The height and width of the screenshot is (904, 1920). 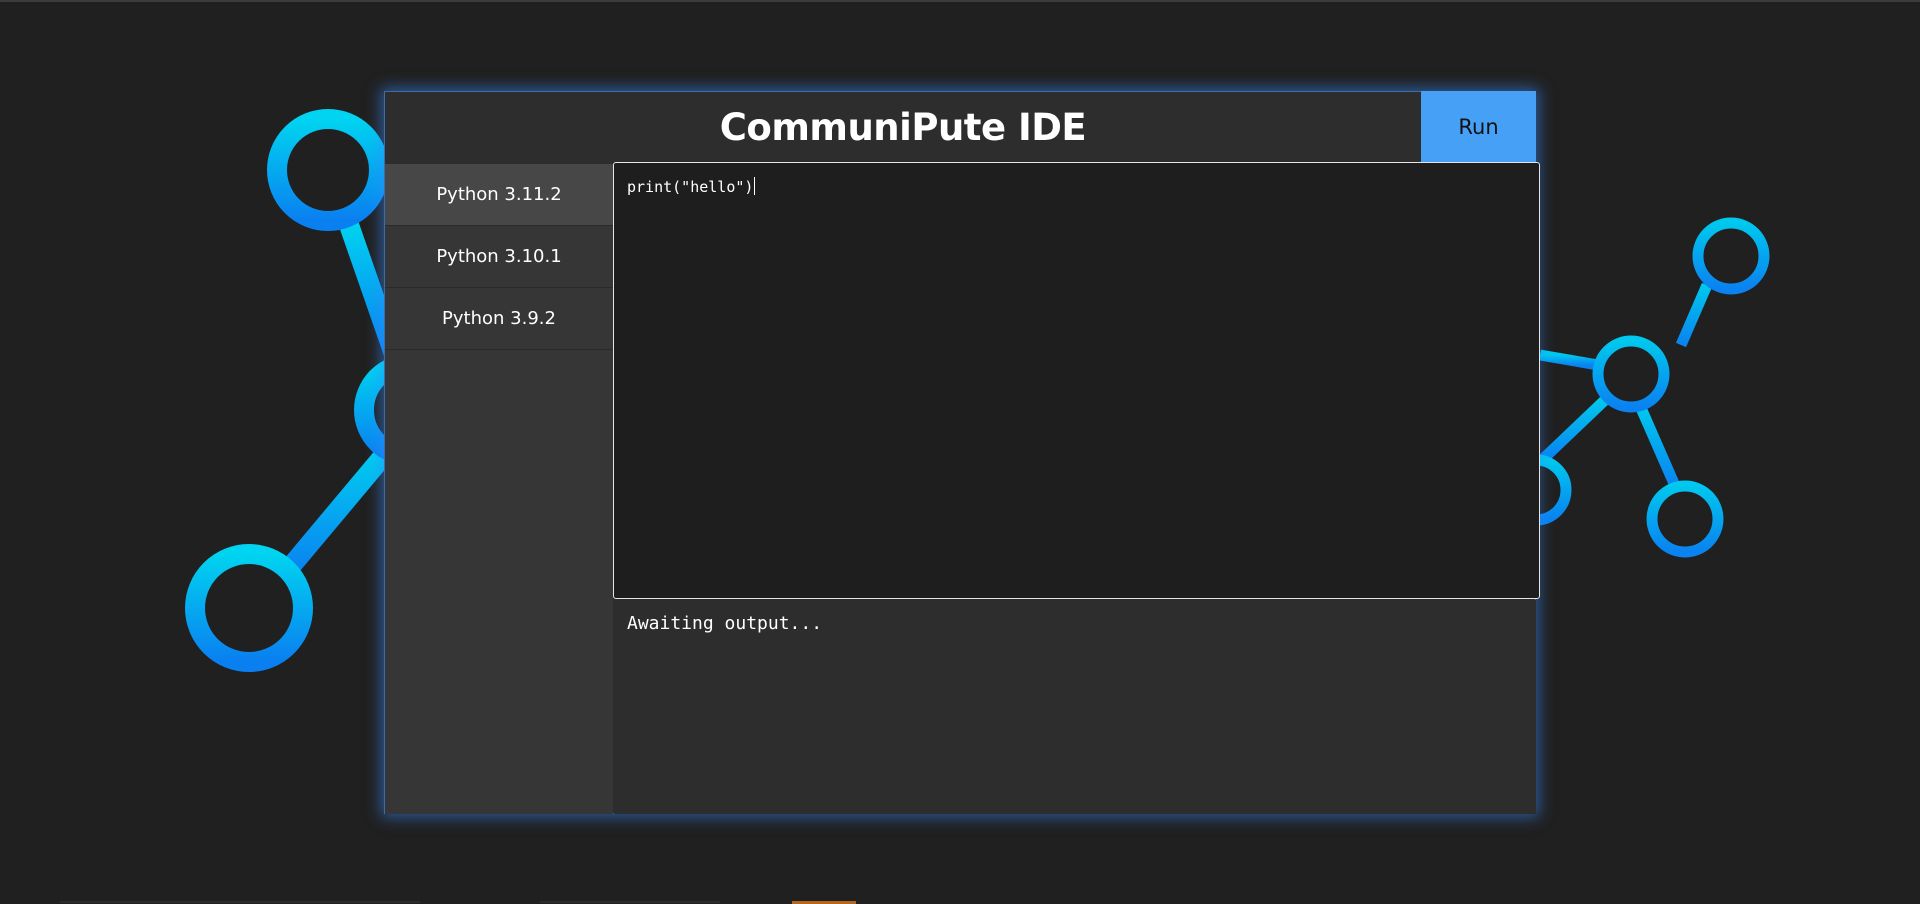 I want to click on bottom-taskbar-strip, so click(x=960, y=902).